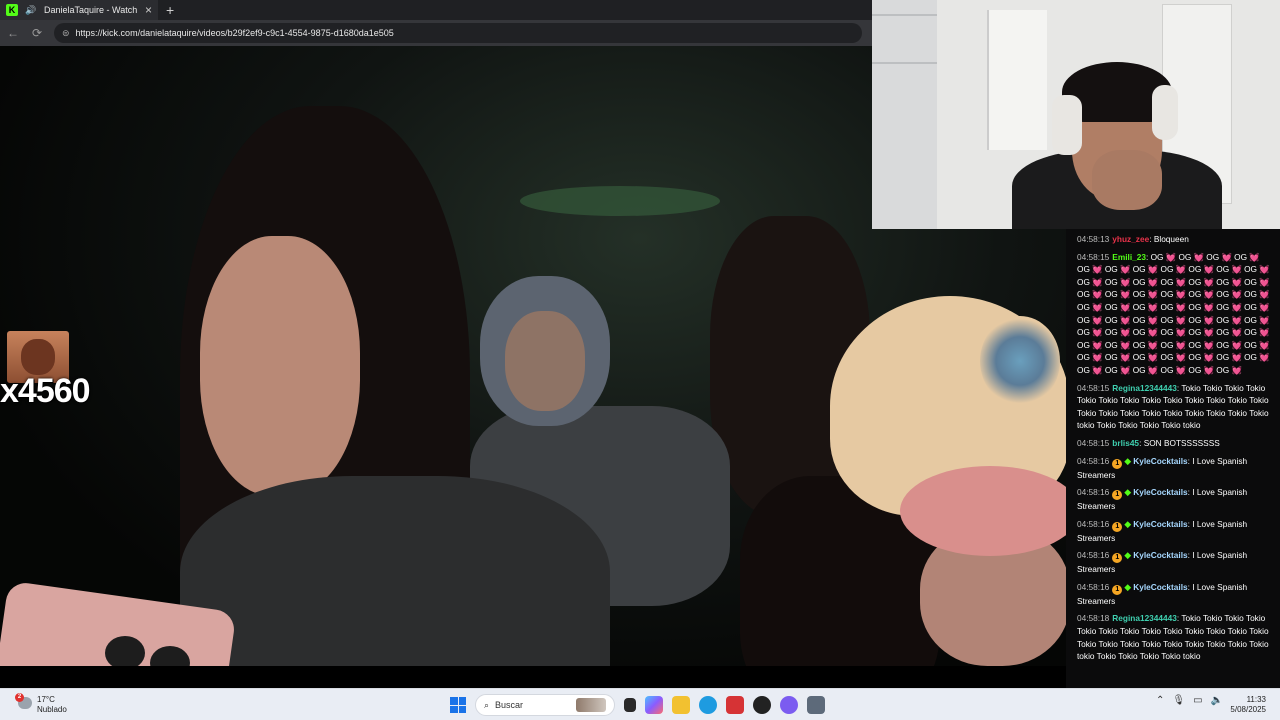  What do you see at coordinates (1248, 705) in the screenshot?
I see `clock: 11:33 5/08/2025` at bounding box center [1248, 705].